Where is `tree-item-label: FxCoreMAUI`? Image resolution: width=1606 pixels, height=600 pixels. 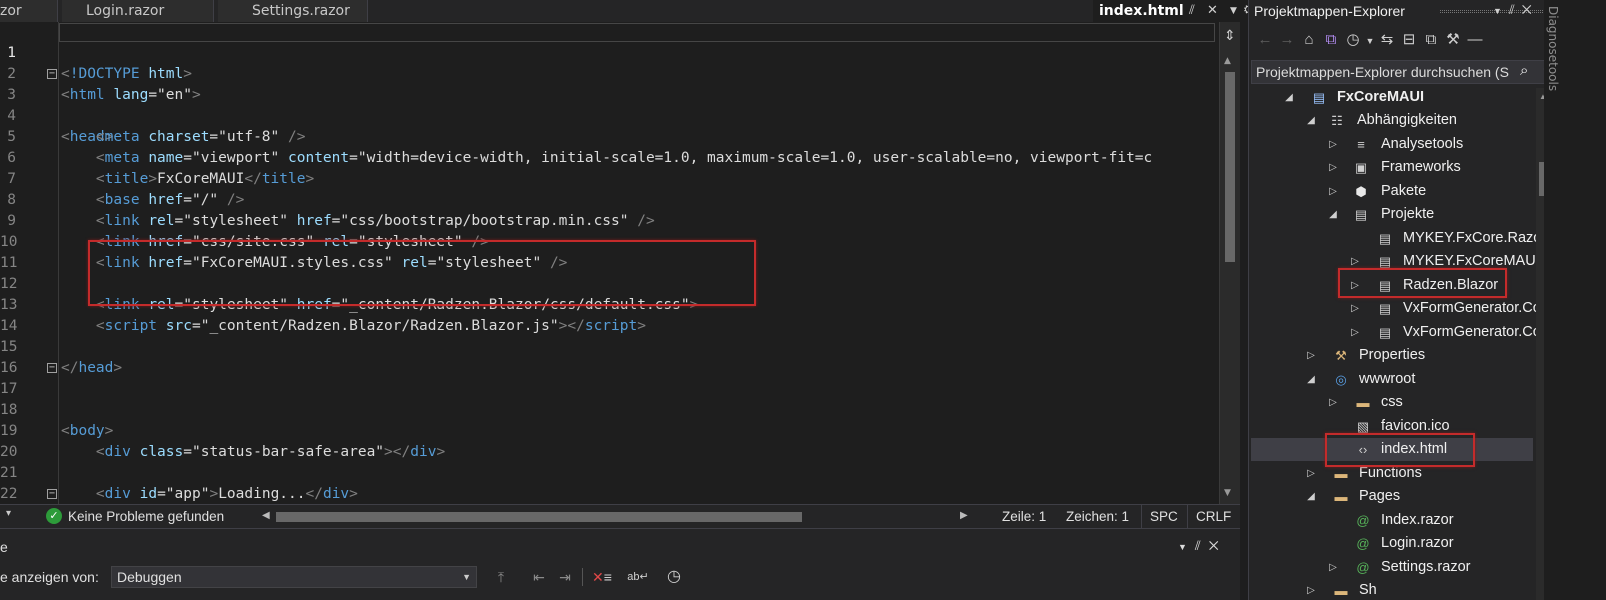 tree-item-label: FxCoreMAUI is located at coordinates (1381, 97).